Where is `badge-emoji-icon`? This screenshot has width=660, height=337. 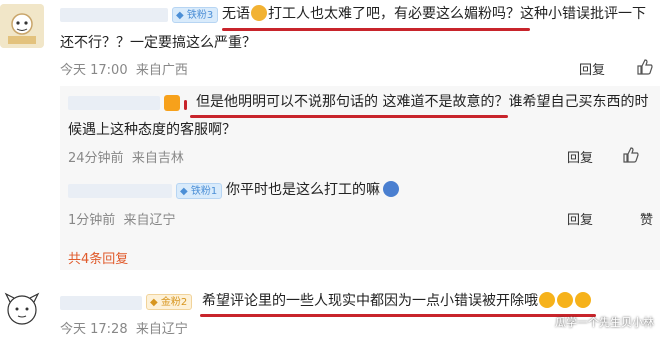
badge-emoji-icon is located at coordinates (172, 103).